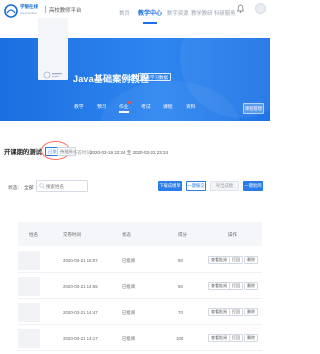 The height and width of the screenshot is (354, 320). What do you see at coordinates (42, 186) in the screenshot?
I see `search-icon` at bounding box center [42, 186].